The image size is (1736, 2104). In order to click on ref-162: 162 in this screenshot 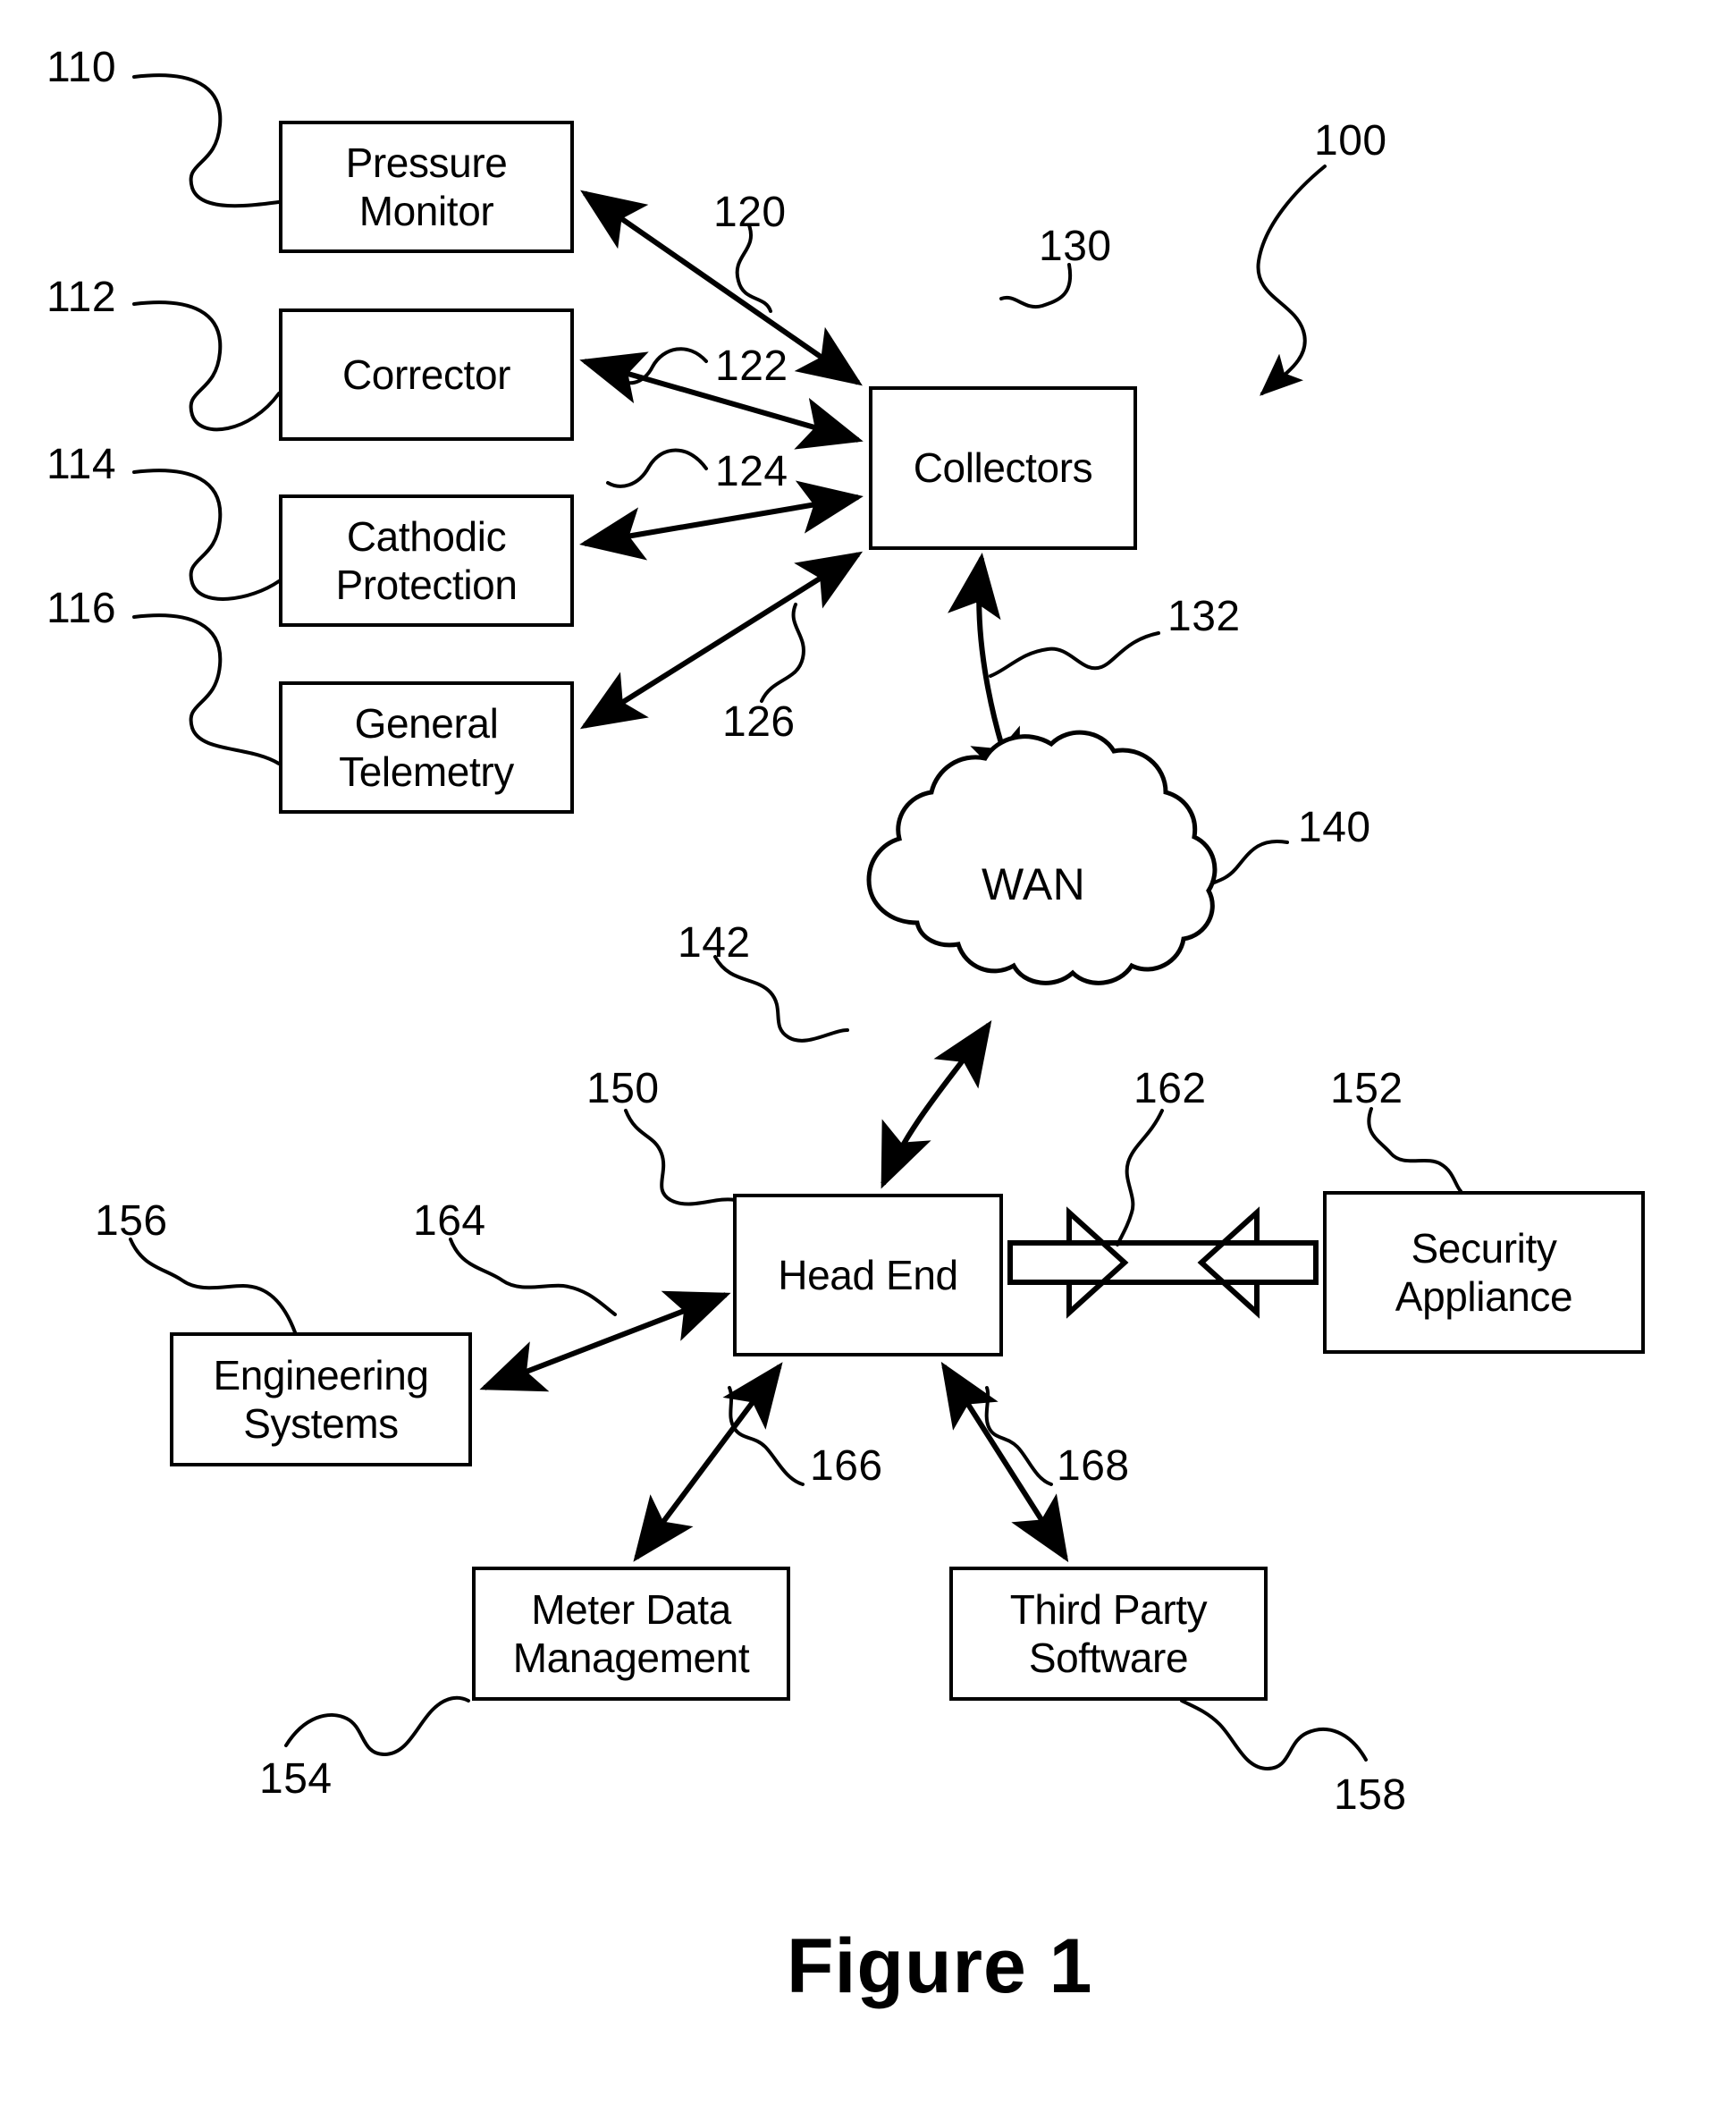, I will do `click(1170, 1089)`.